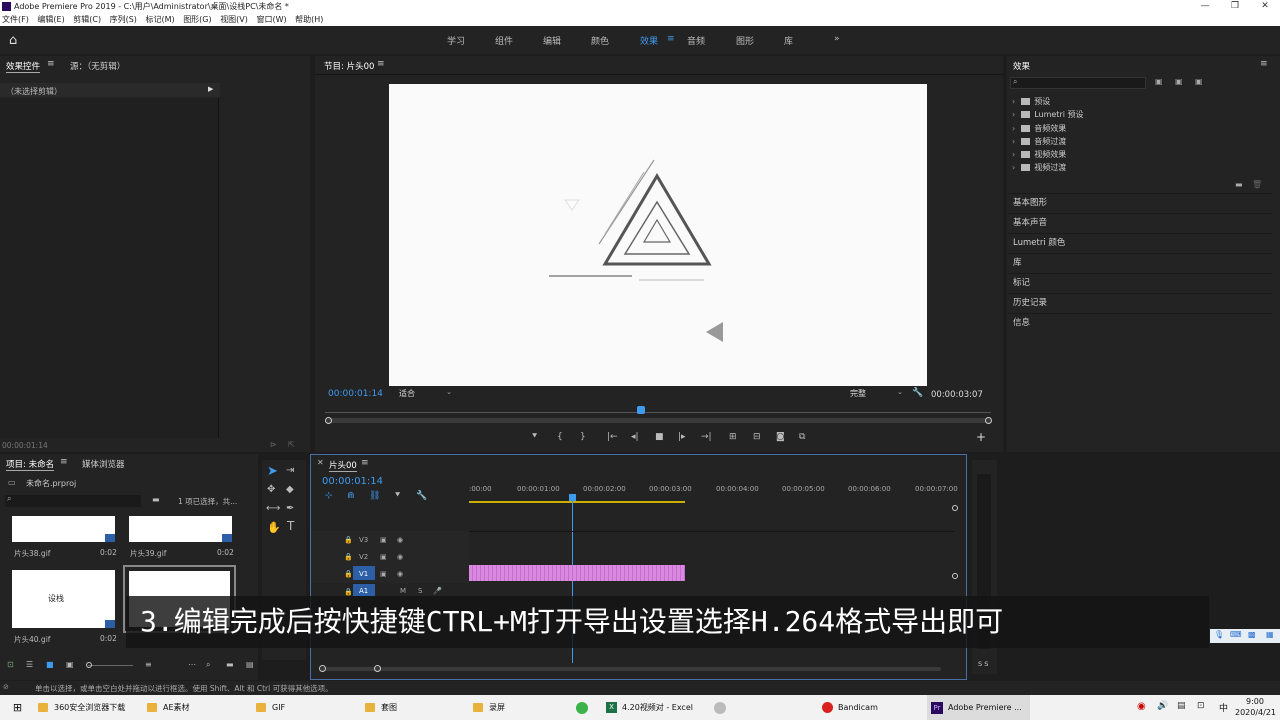 This screenshot has height=720, width=1280. What do you see at coordinates (577, 502) in the screenshot?
I see `work-area-bar` at bounding box center [577, 502].